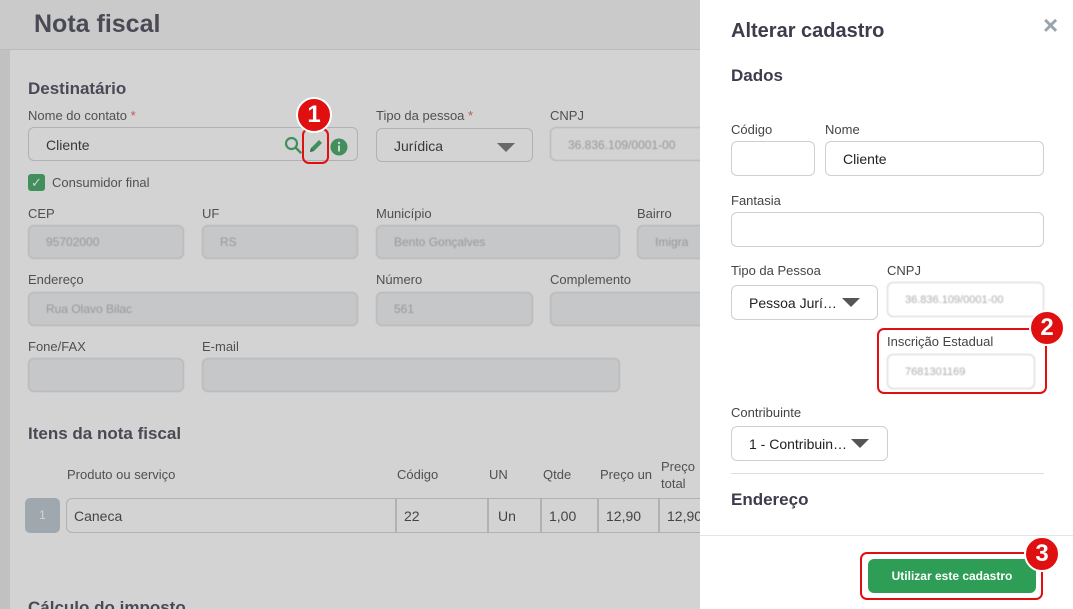 This screenshot has height=609, width=1073. I want to click on highlight-edit-icon, so click(315, 146).